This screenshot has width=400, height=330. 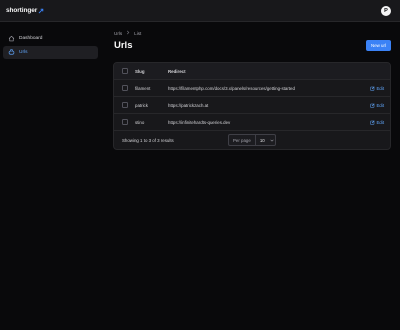 I want to click on sidebar-item-label: Dashboard, so click(x=31, y=38).